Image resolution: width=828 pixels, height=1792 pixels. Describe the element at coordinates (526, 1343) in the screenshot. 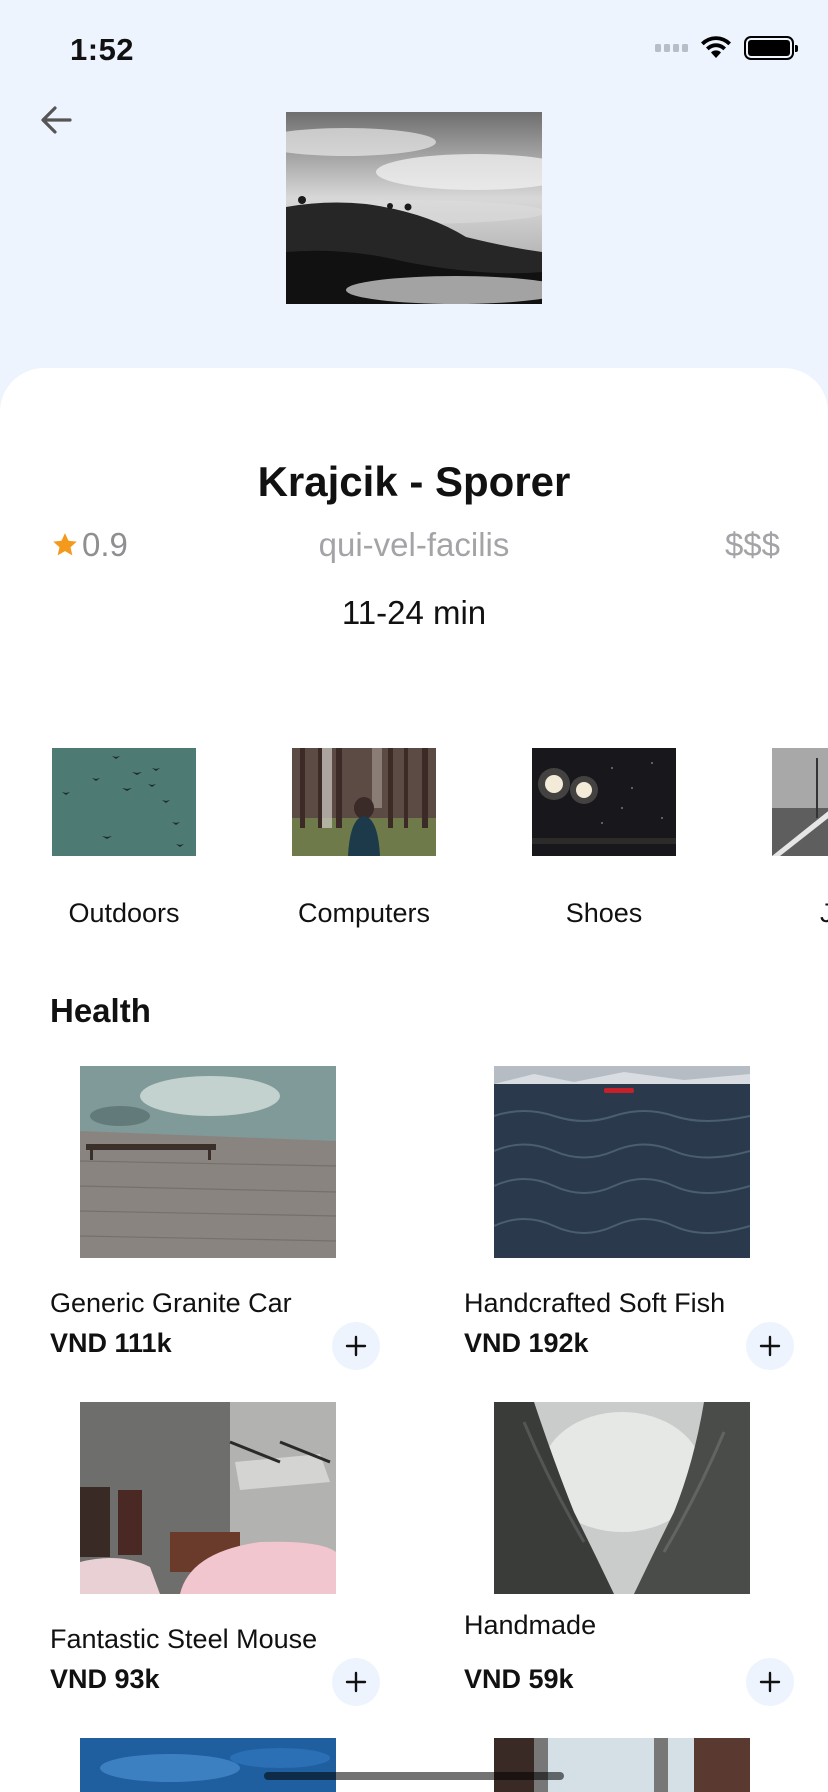

I see `product-price: VND 192k` at that location.